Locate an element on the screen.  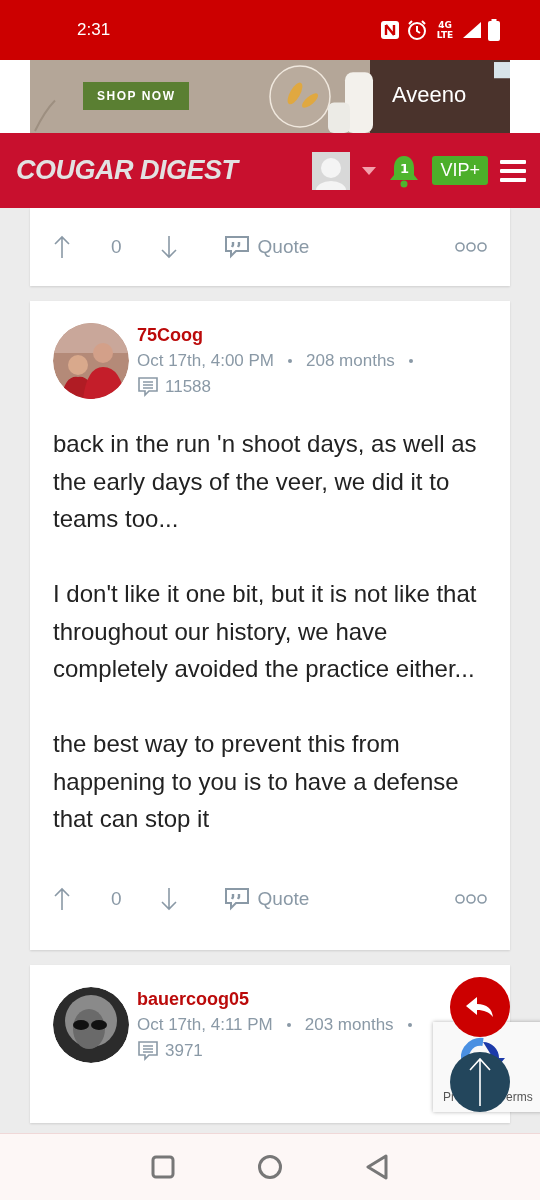
shop-now-button: SHOP NOW is located at coordinates (136, 96).